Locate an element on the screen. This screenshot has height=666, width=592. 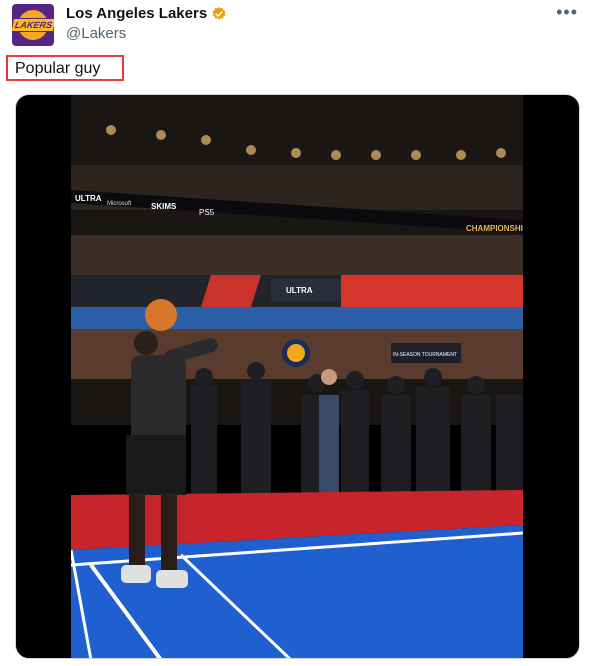
signage-microsoft: Microsoft is located at coordinates (119, 204).